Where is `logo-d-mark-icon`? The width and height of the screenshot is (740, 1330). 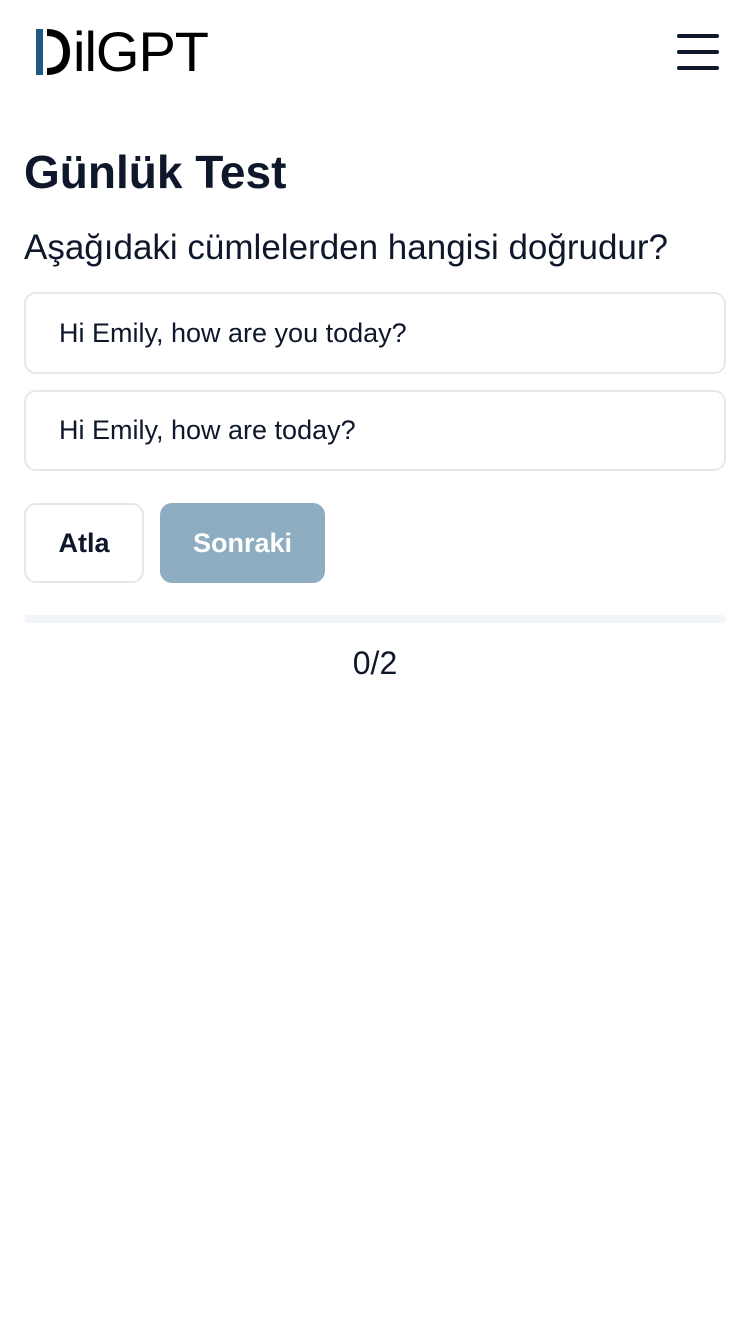 logo-d-mark-icon is located at coordinates (53, 52).